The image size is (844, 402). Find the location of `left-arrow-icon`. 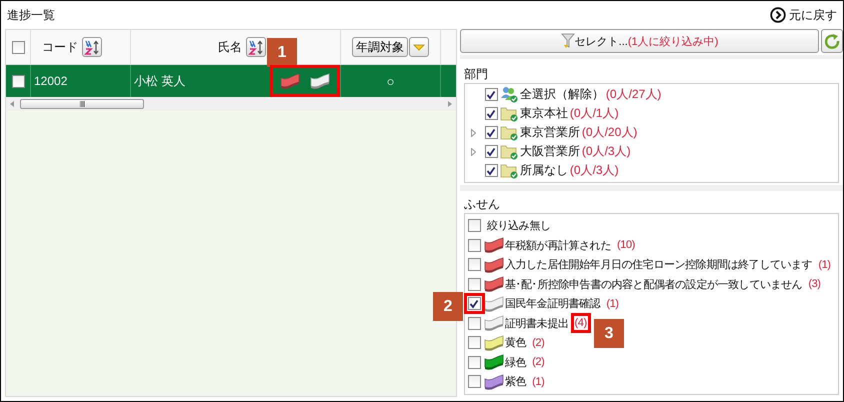

left-arrow-icon is located at coordinates (12, 104).